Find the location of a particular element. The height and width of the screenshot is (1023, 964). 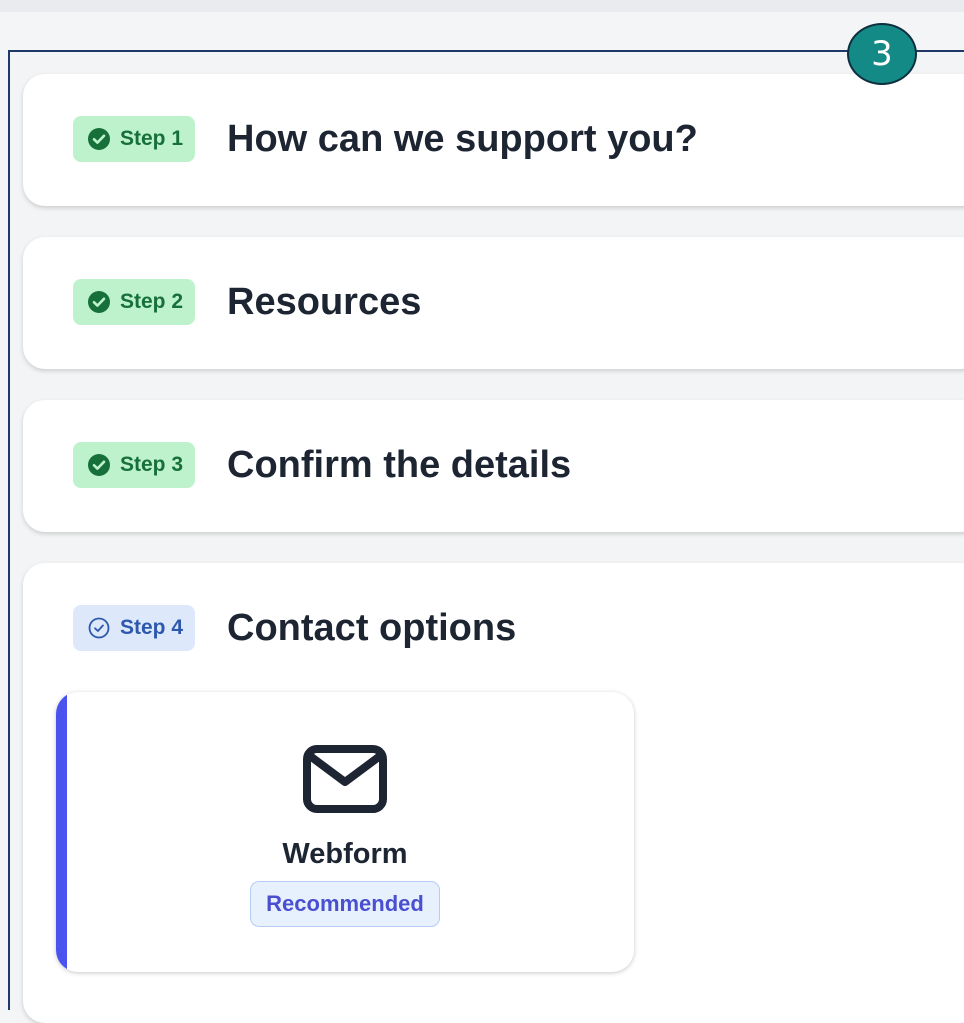

step-badge-label: Step 1 is located at coordinates (152, 138).